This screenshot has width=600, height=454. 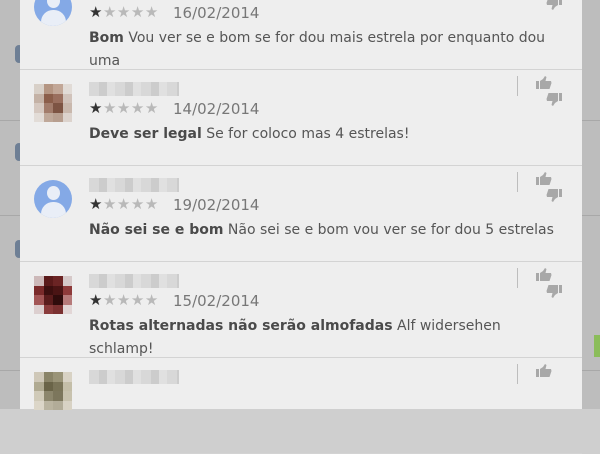 What do you see at coordinates (591, 204) in the screenshot?
I see `background-app-right` at bounding box center [591, 204].